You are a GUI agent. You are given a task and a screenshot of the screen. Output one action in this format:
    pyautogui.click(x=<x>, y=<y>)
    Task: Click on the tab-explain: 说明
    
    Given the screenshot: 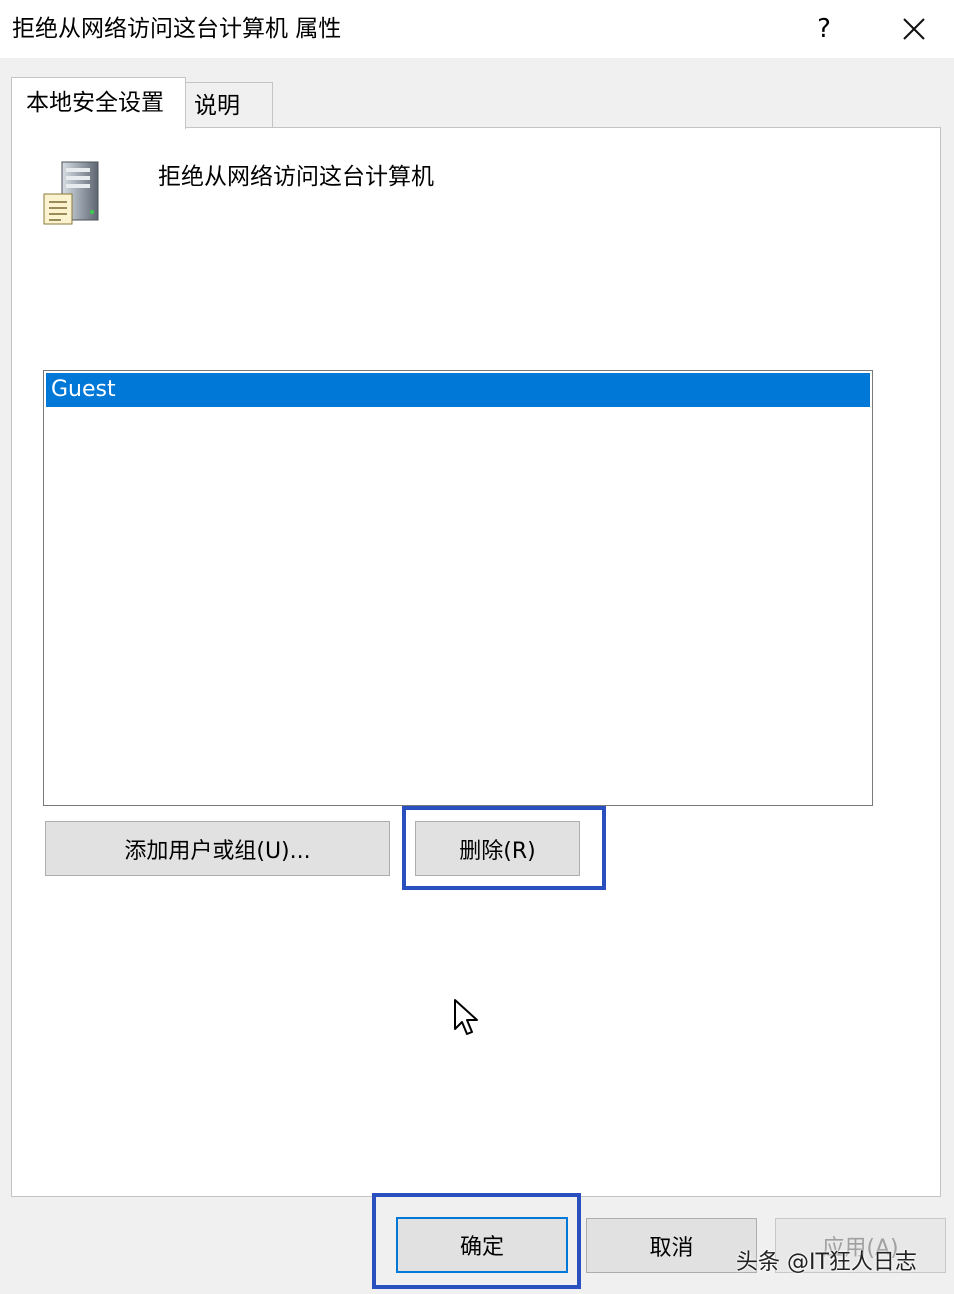 What is the action you would take?
    pyautogui.click(x=229, y=104)
    